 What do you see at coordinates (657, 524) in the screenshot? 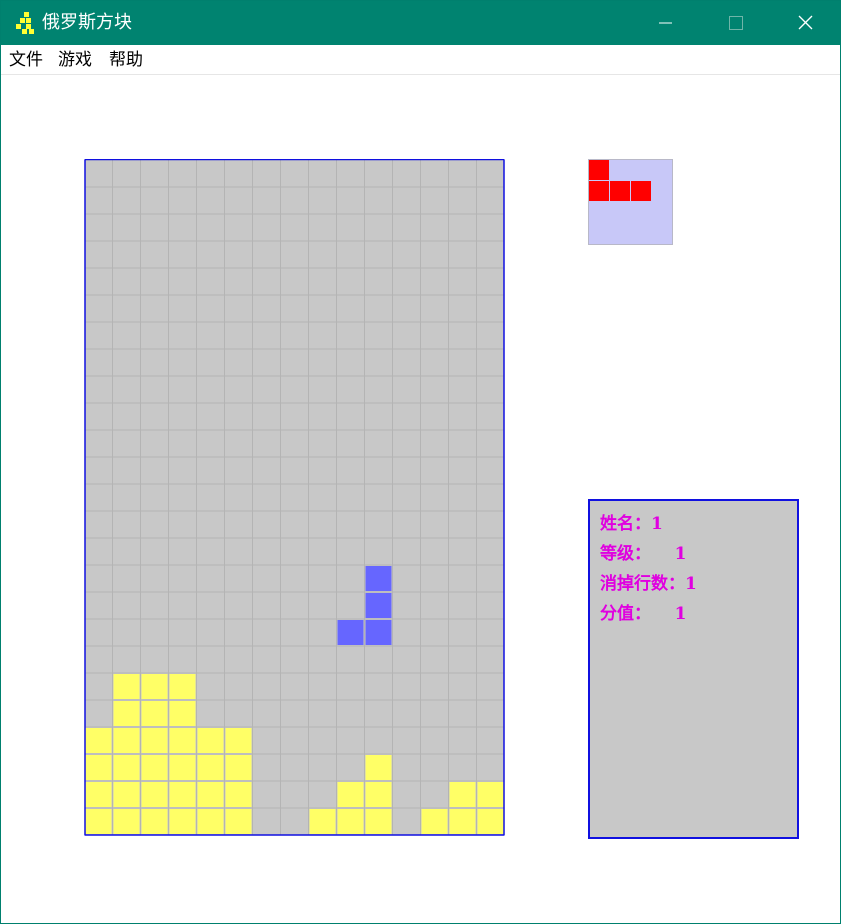
I see `stat-name-value: 1` at bounding box center [657, 524].